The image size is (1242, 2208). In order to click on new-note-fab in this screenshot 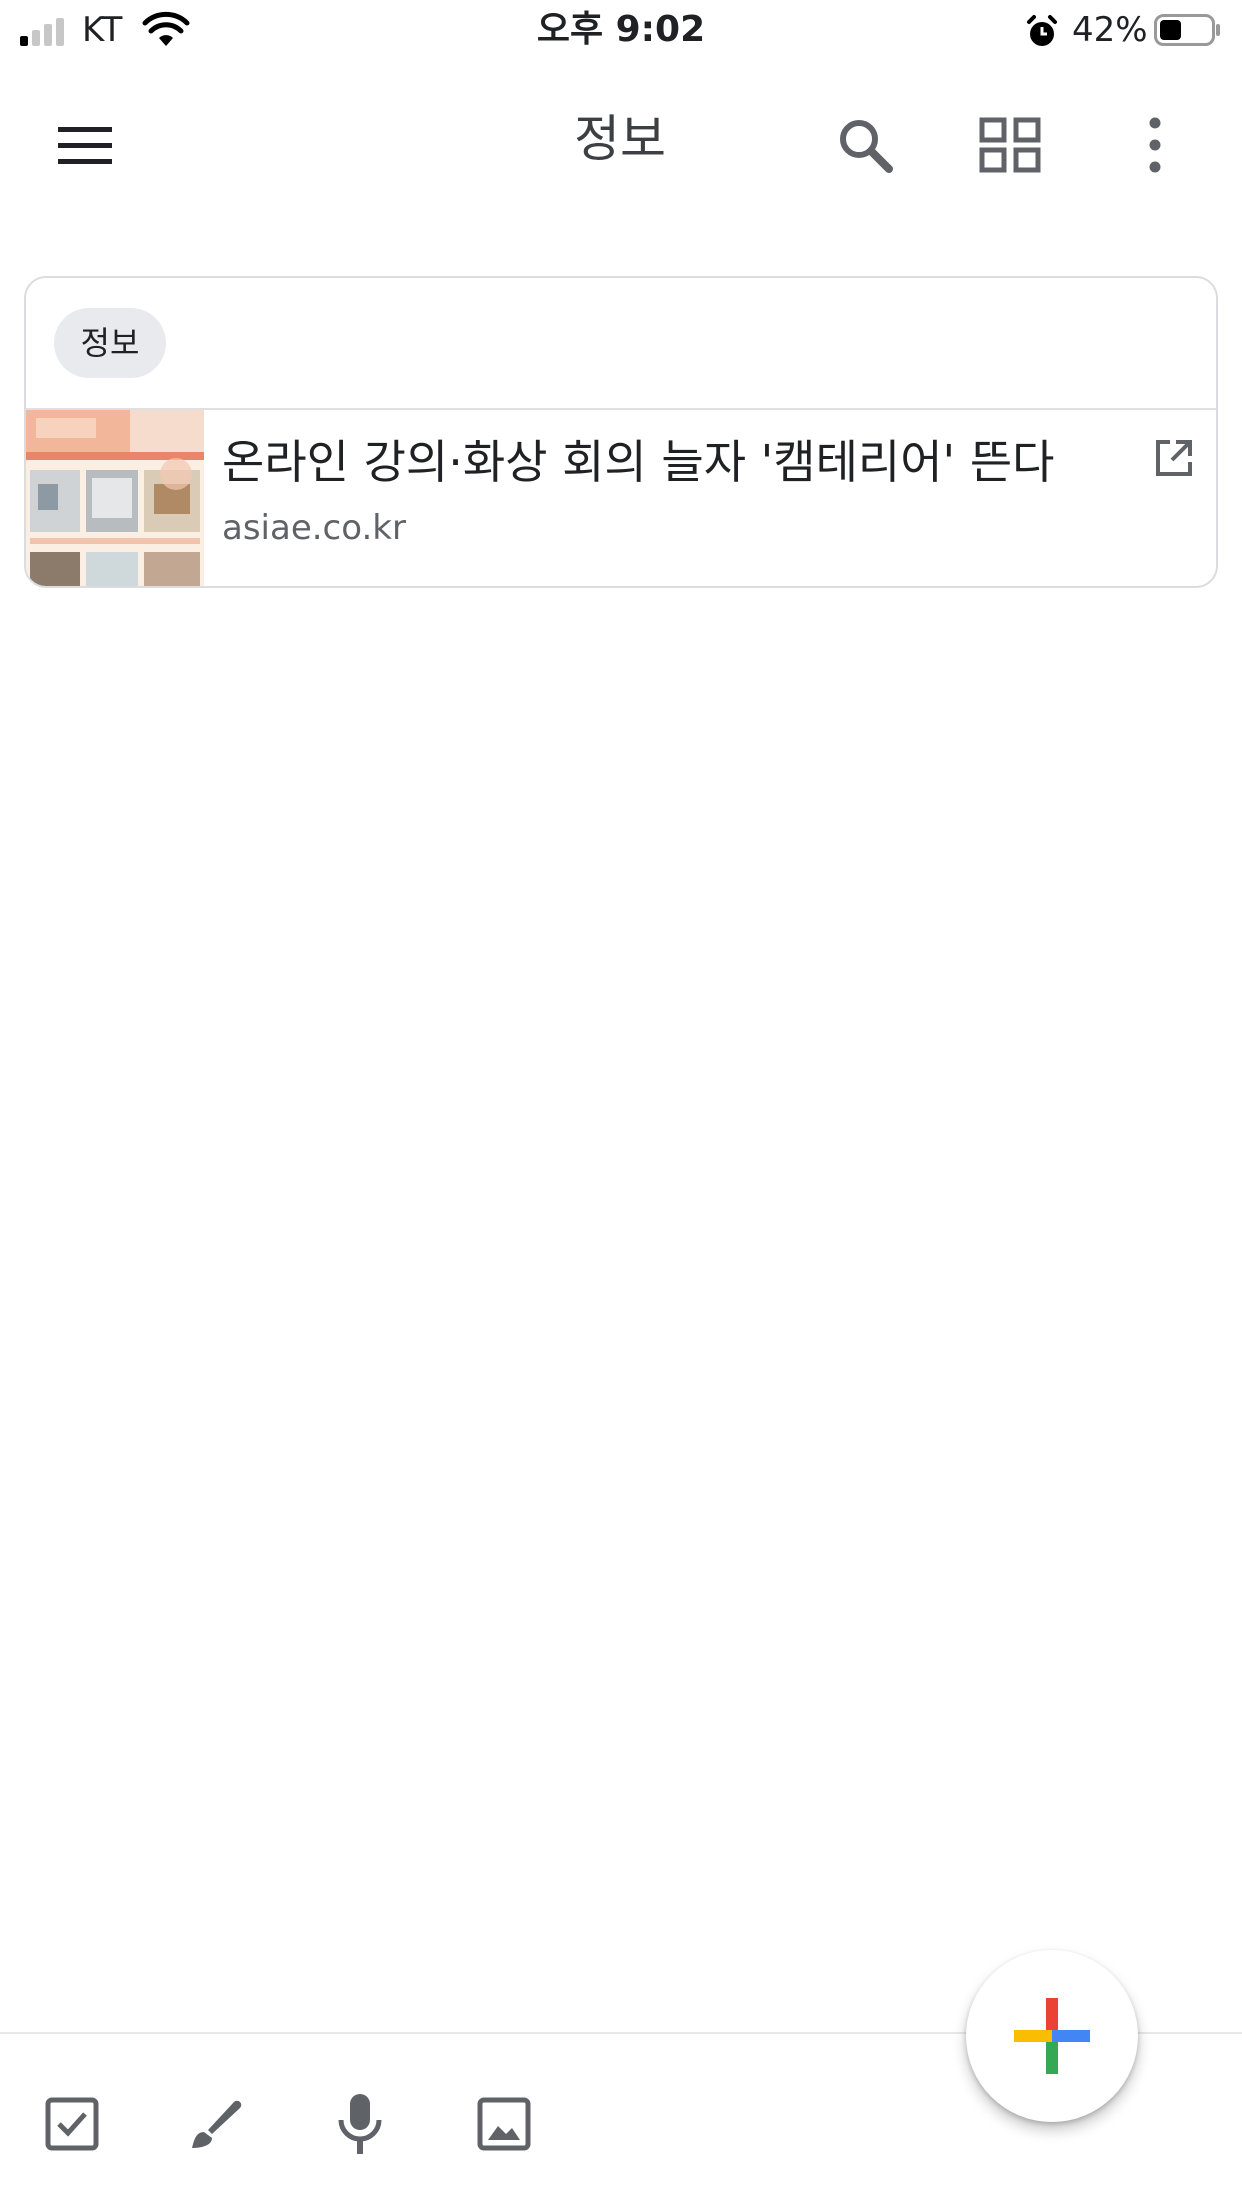, I will do `click(1052, 2036)`.